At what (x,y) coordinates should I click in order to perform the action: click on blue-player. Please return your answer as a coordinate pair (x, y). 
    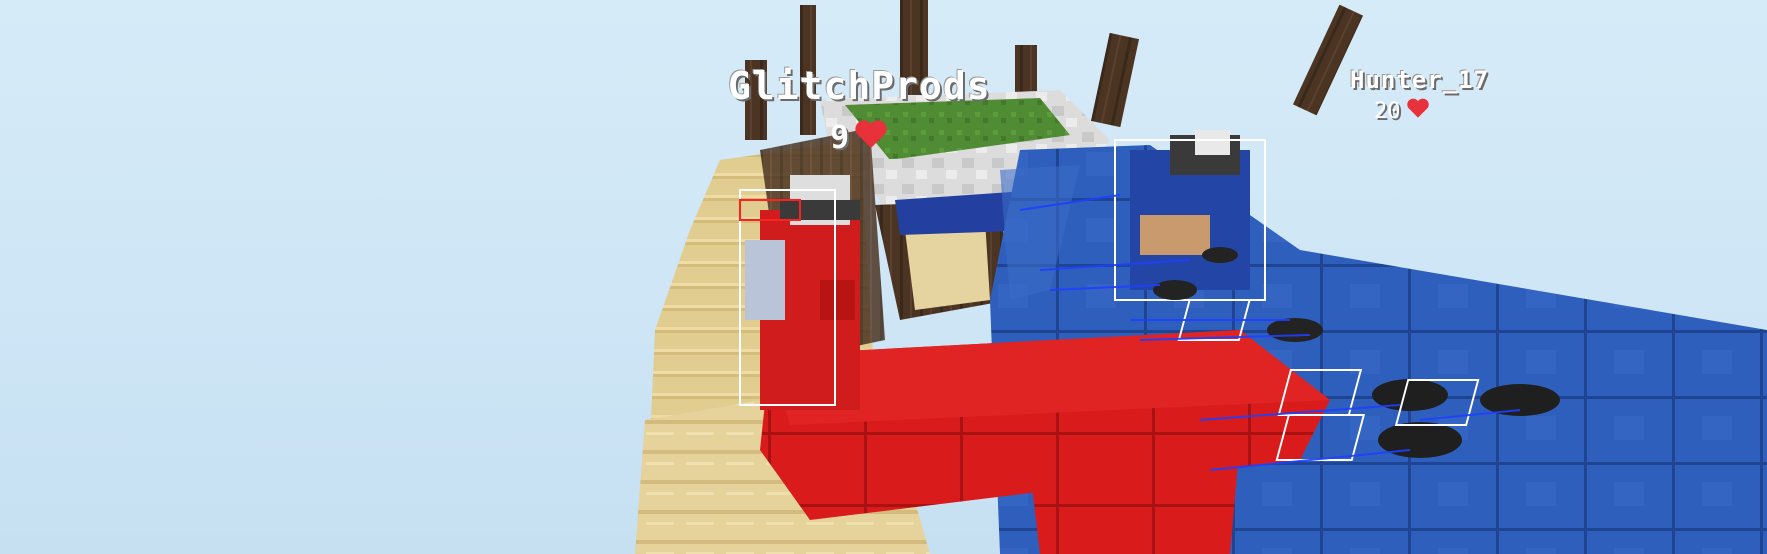
    Looking at the image, I should click on (1190, 215).